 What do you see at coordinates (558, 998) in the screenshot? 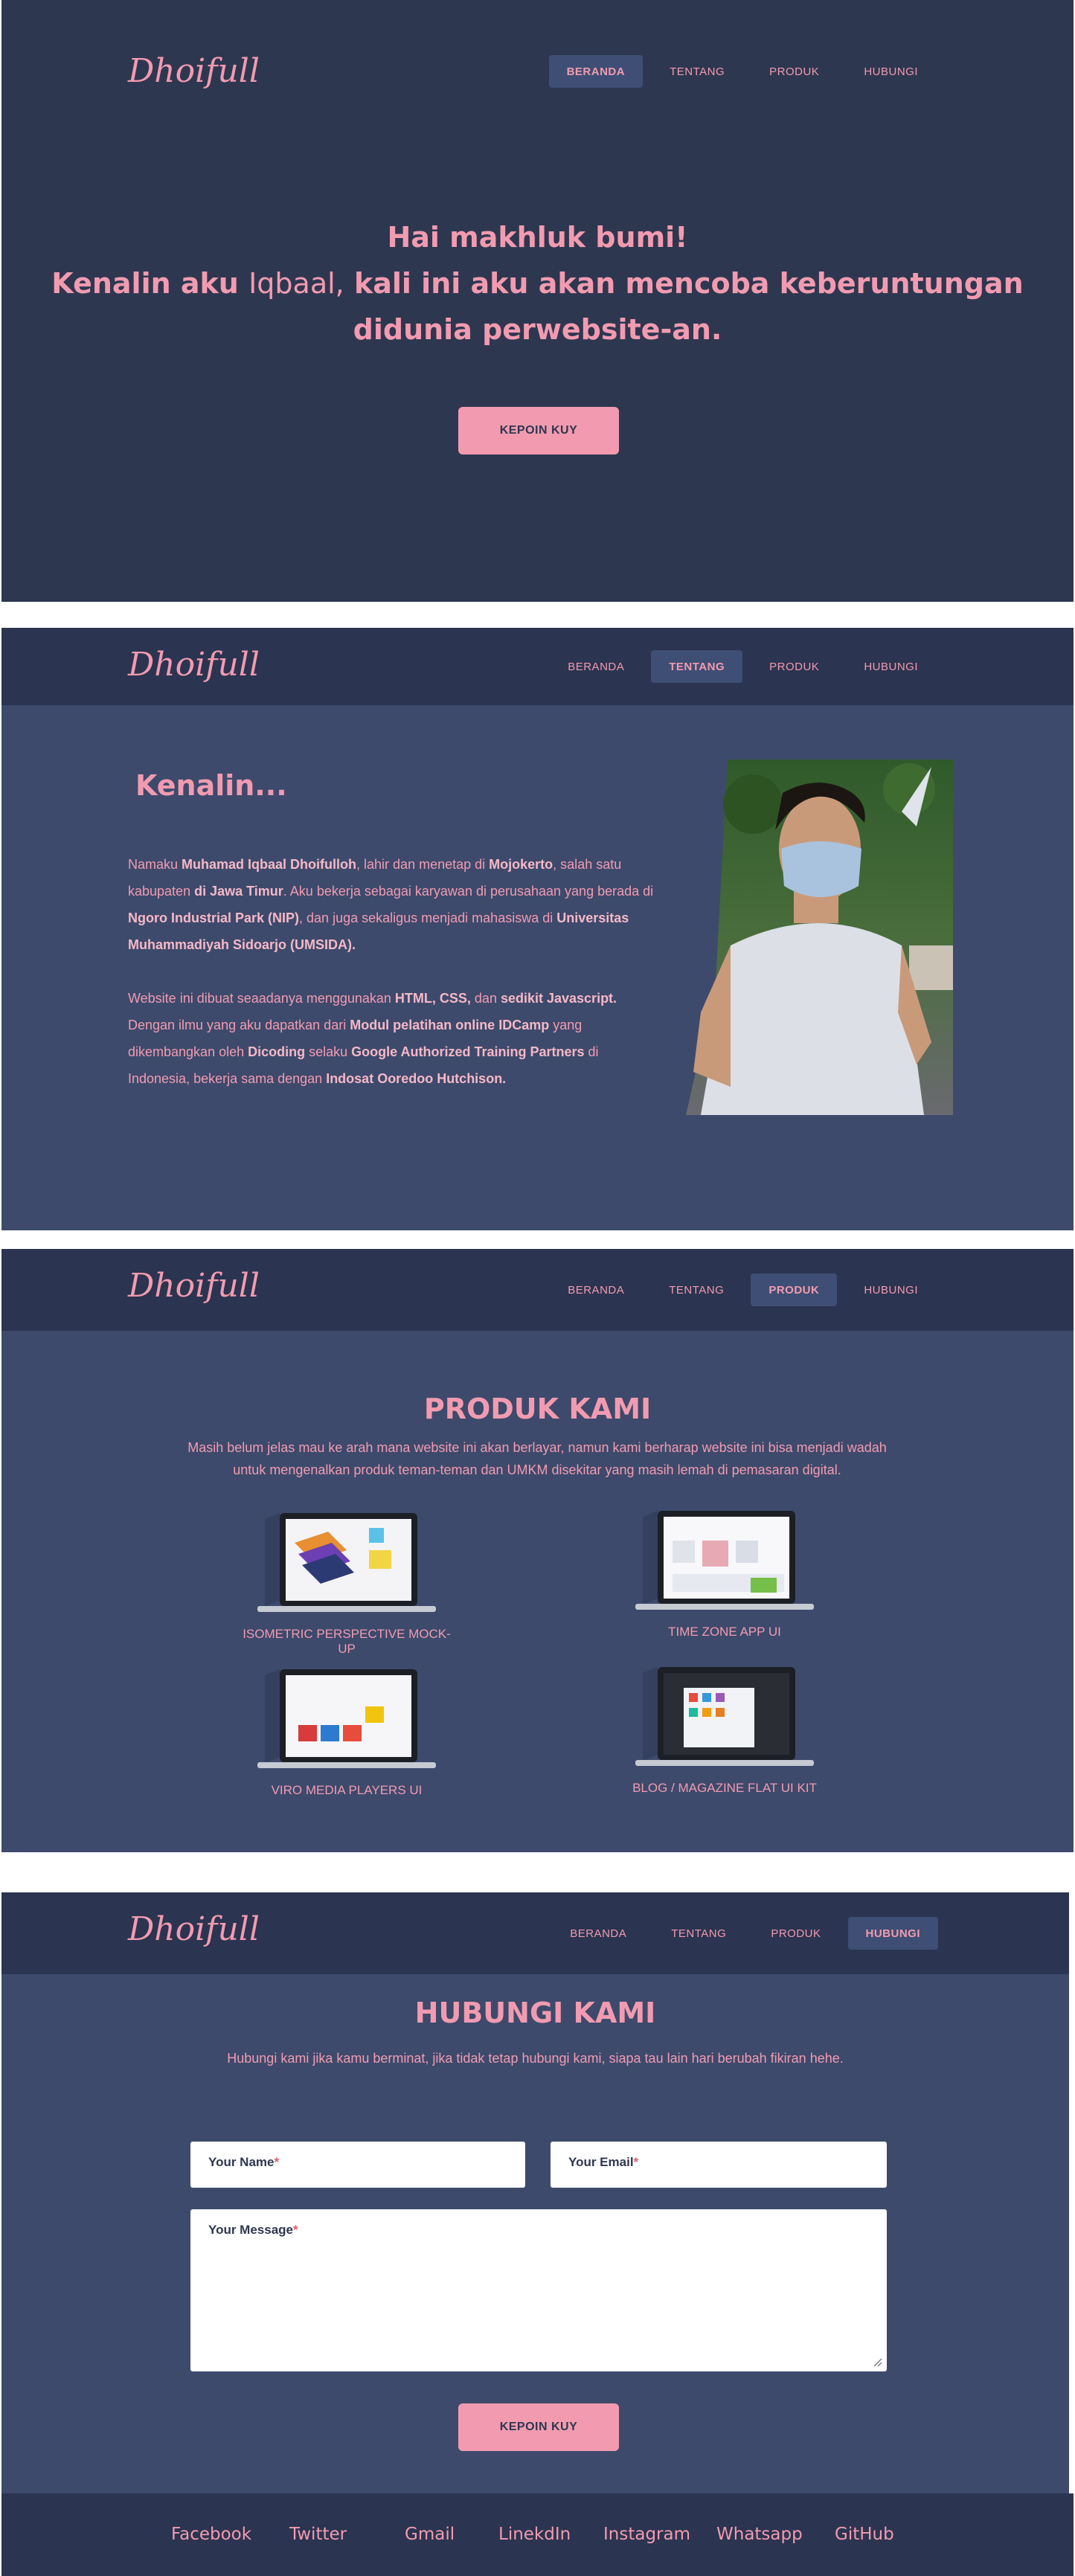
I see `emphasis-text: sedikit Javascript.` at bounding box center [558, 998].